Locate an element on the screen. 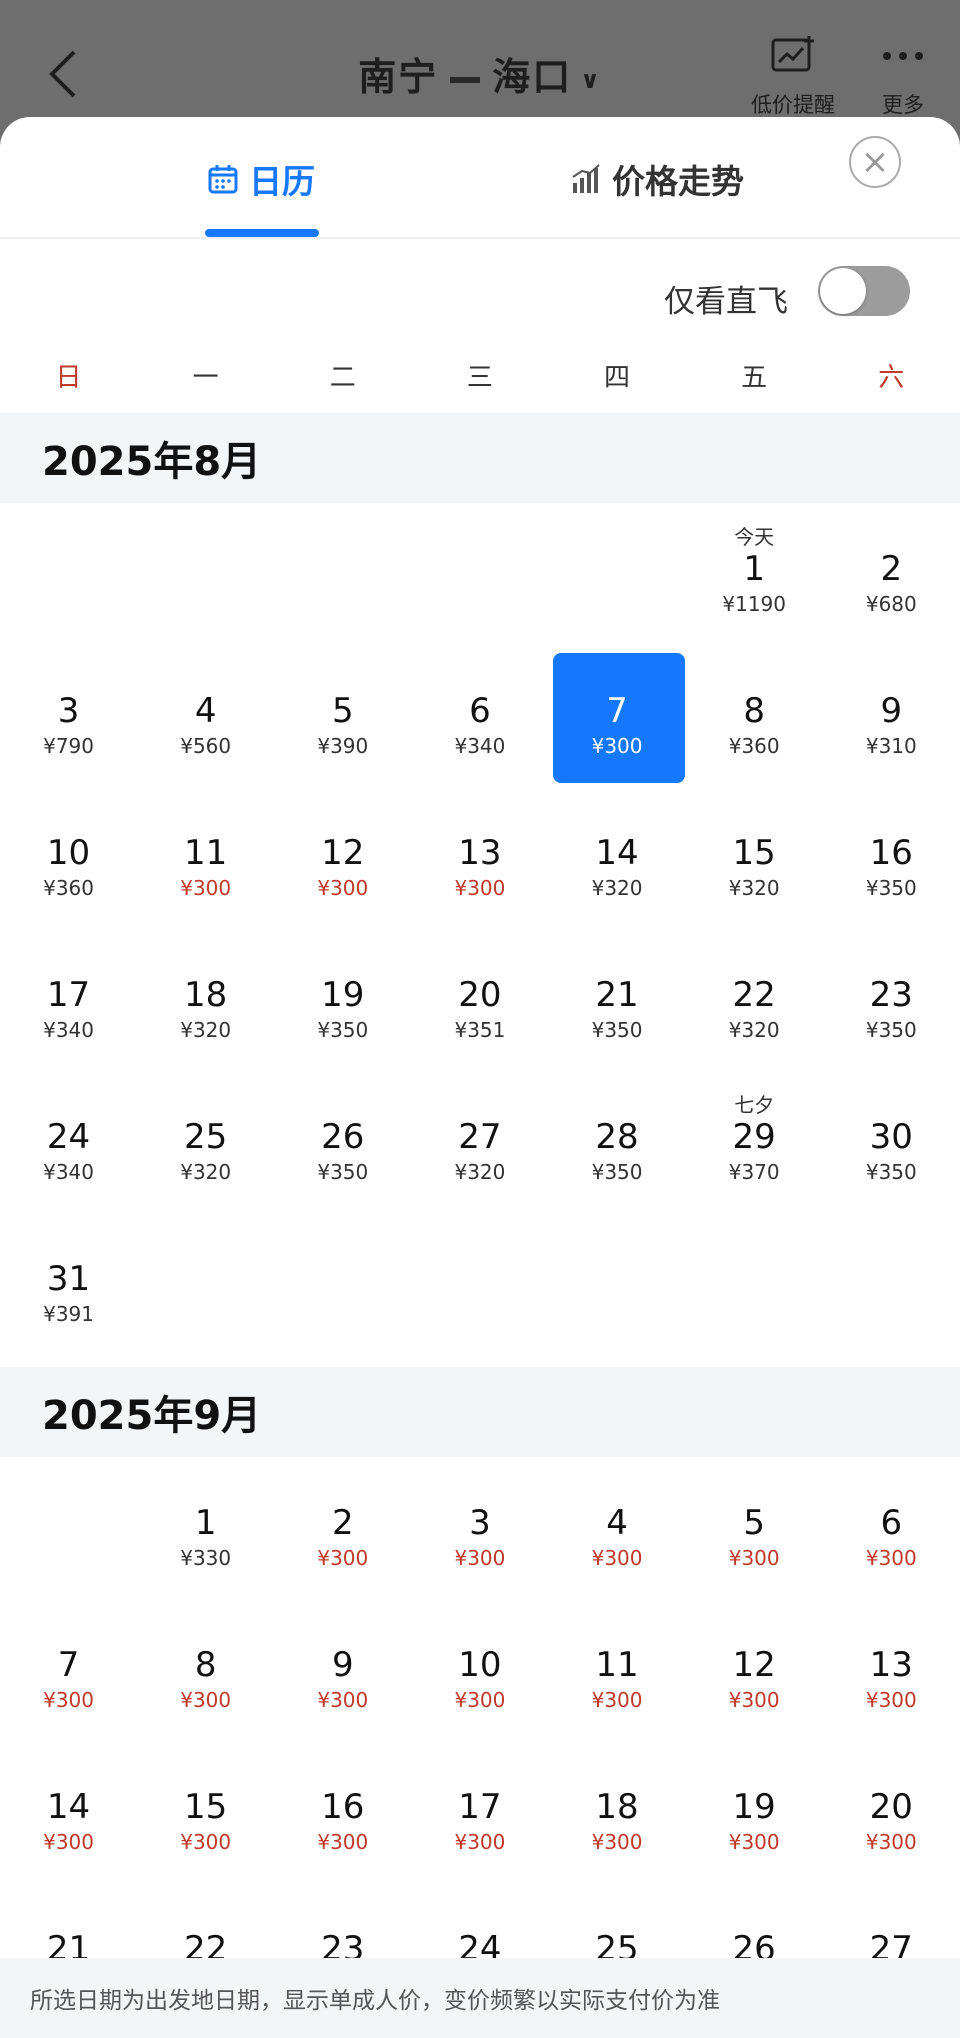  direct-only-toggle is located at coordinates (864, 291).